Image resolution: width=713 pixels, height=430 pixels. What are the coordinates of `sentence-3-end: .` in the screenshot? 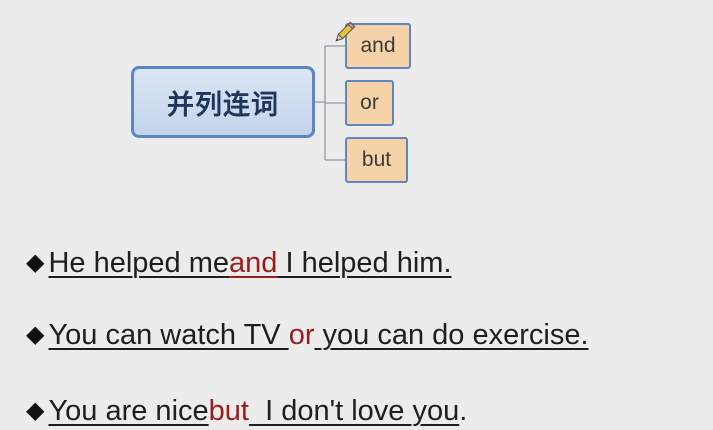 It's located at (463, 411).